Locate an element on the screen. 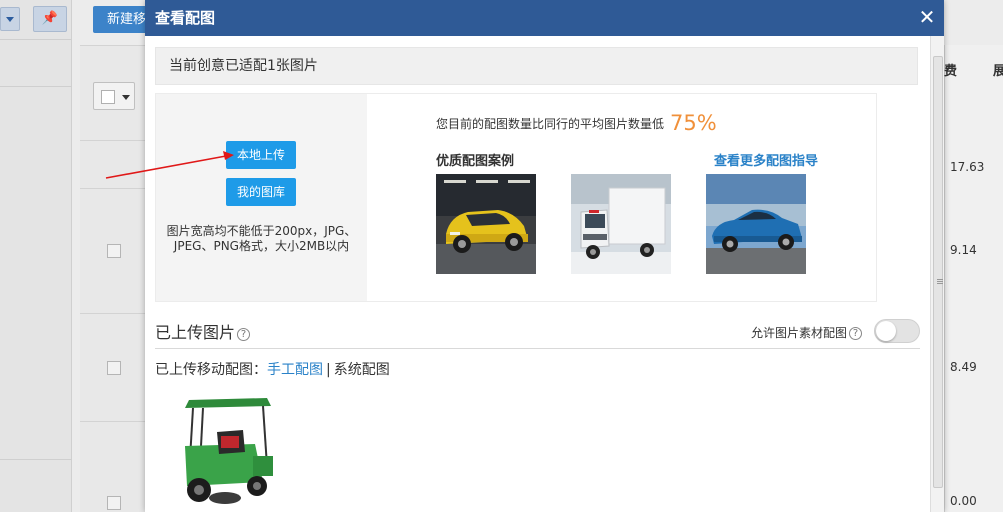  uploaded-images-title: 已上传图片? is located at coordinates (203, 331).